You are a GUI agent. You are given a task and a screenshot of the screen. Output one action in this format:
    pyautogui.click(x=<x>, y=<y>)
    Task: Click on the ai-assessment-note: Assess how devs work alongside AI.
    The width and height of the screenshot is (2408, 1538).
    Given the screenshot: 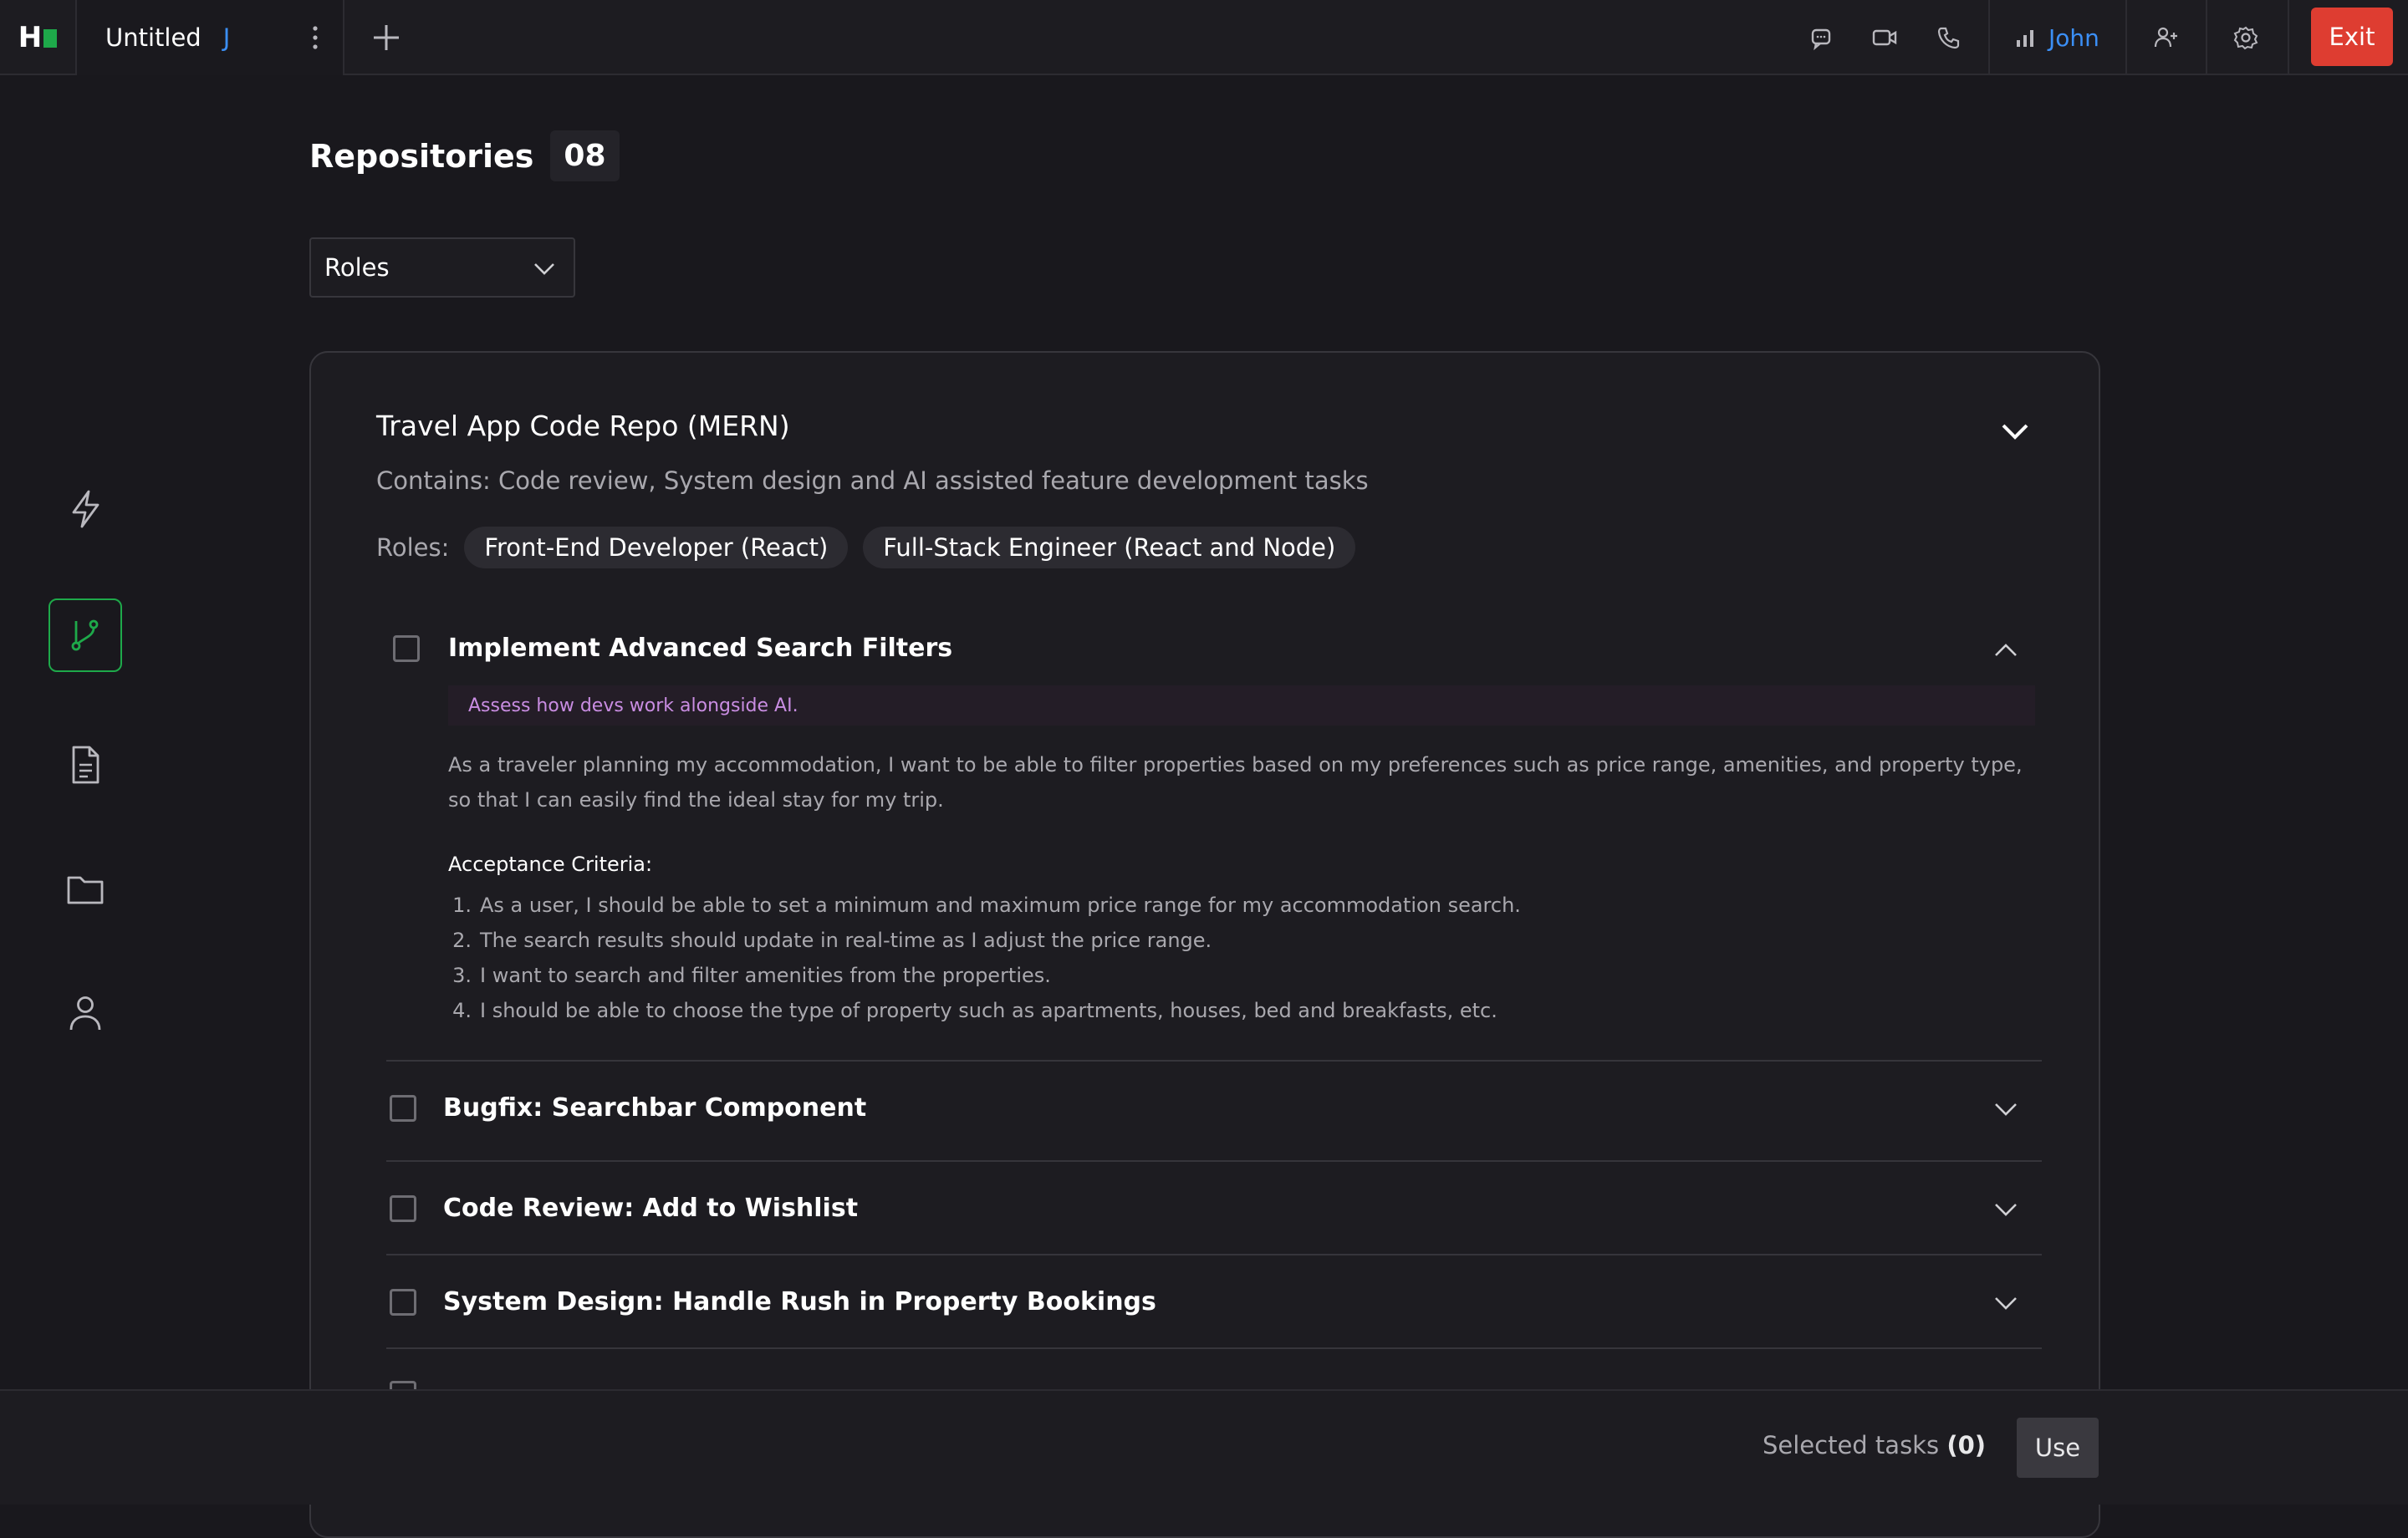 What is the action you would take?
    pyautogui.click(x=1241, y=706)
    